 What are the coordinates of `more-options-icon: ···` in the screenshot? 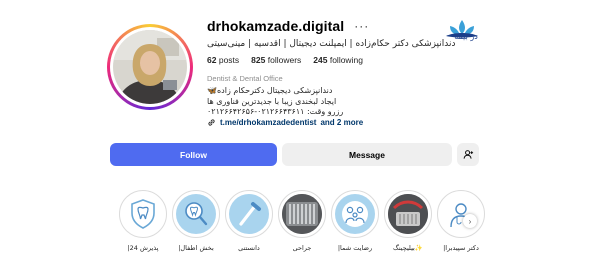 It's located at (361, 26).